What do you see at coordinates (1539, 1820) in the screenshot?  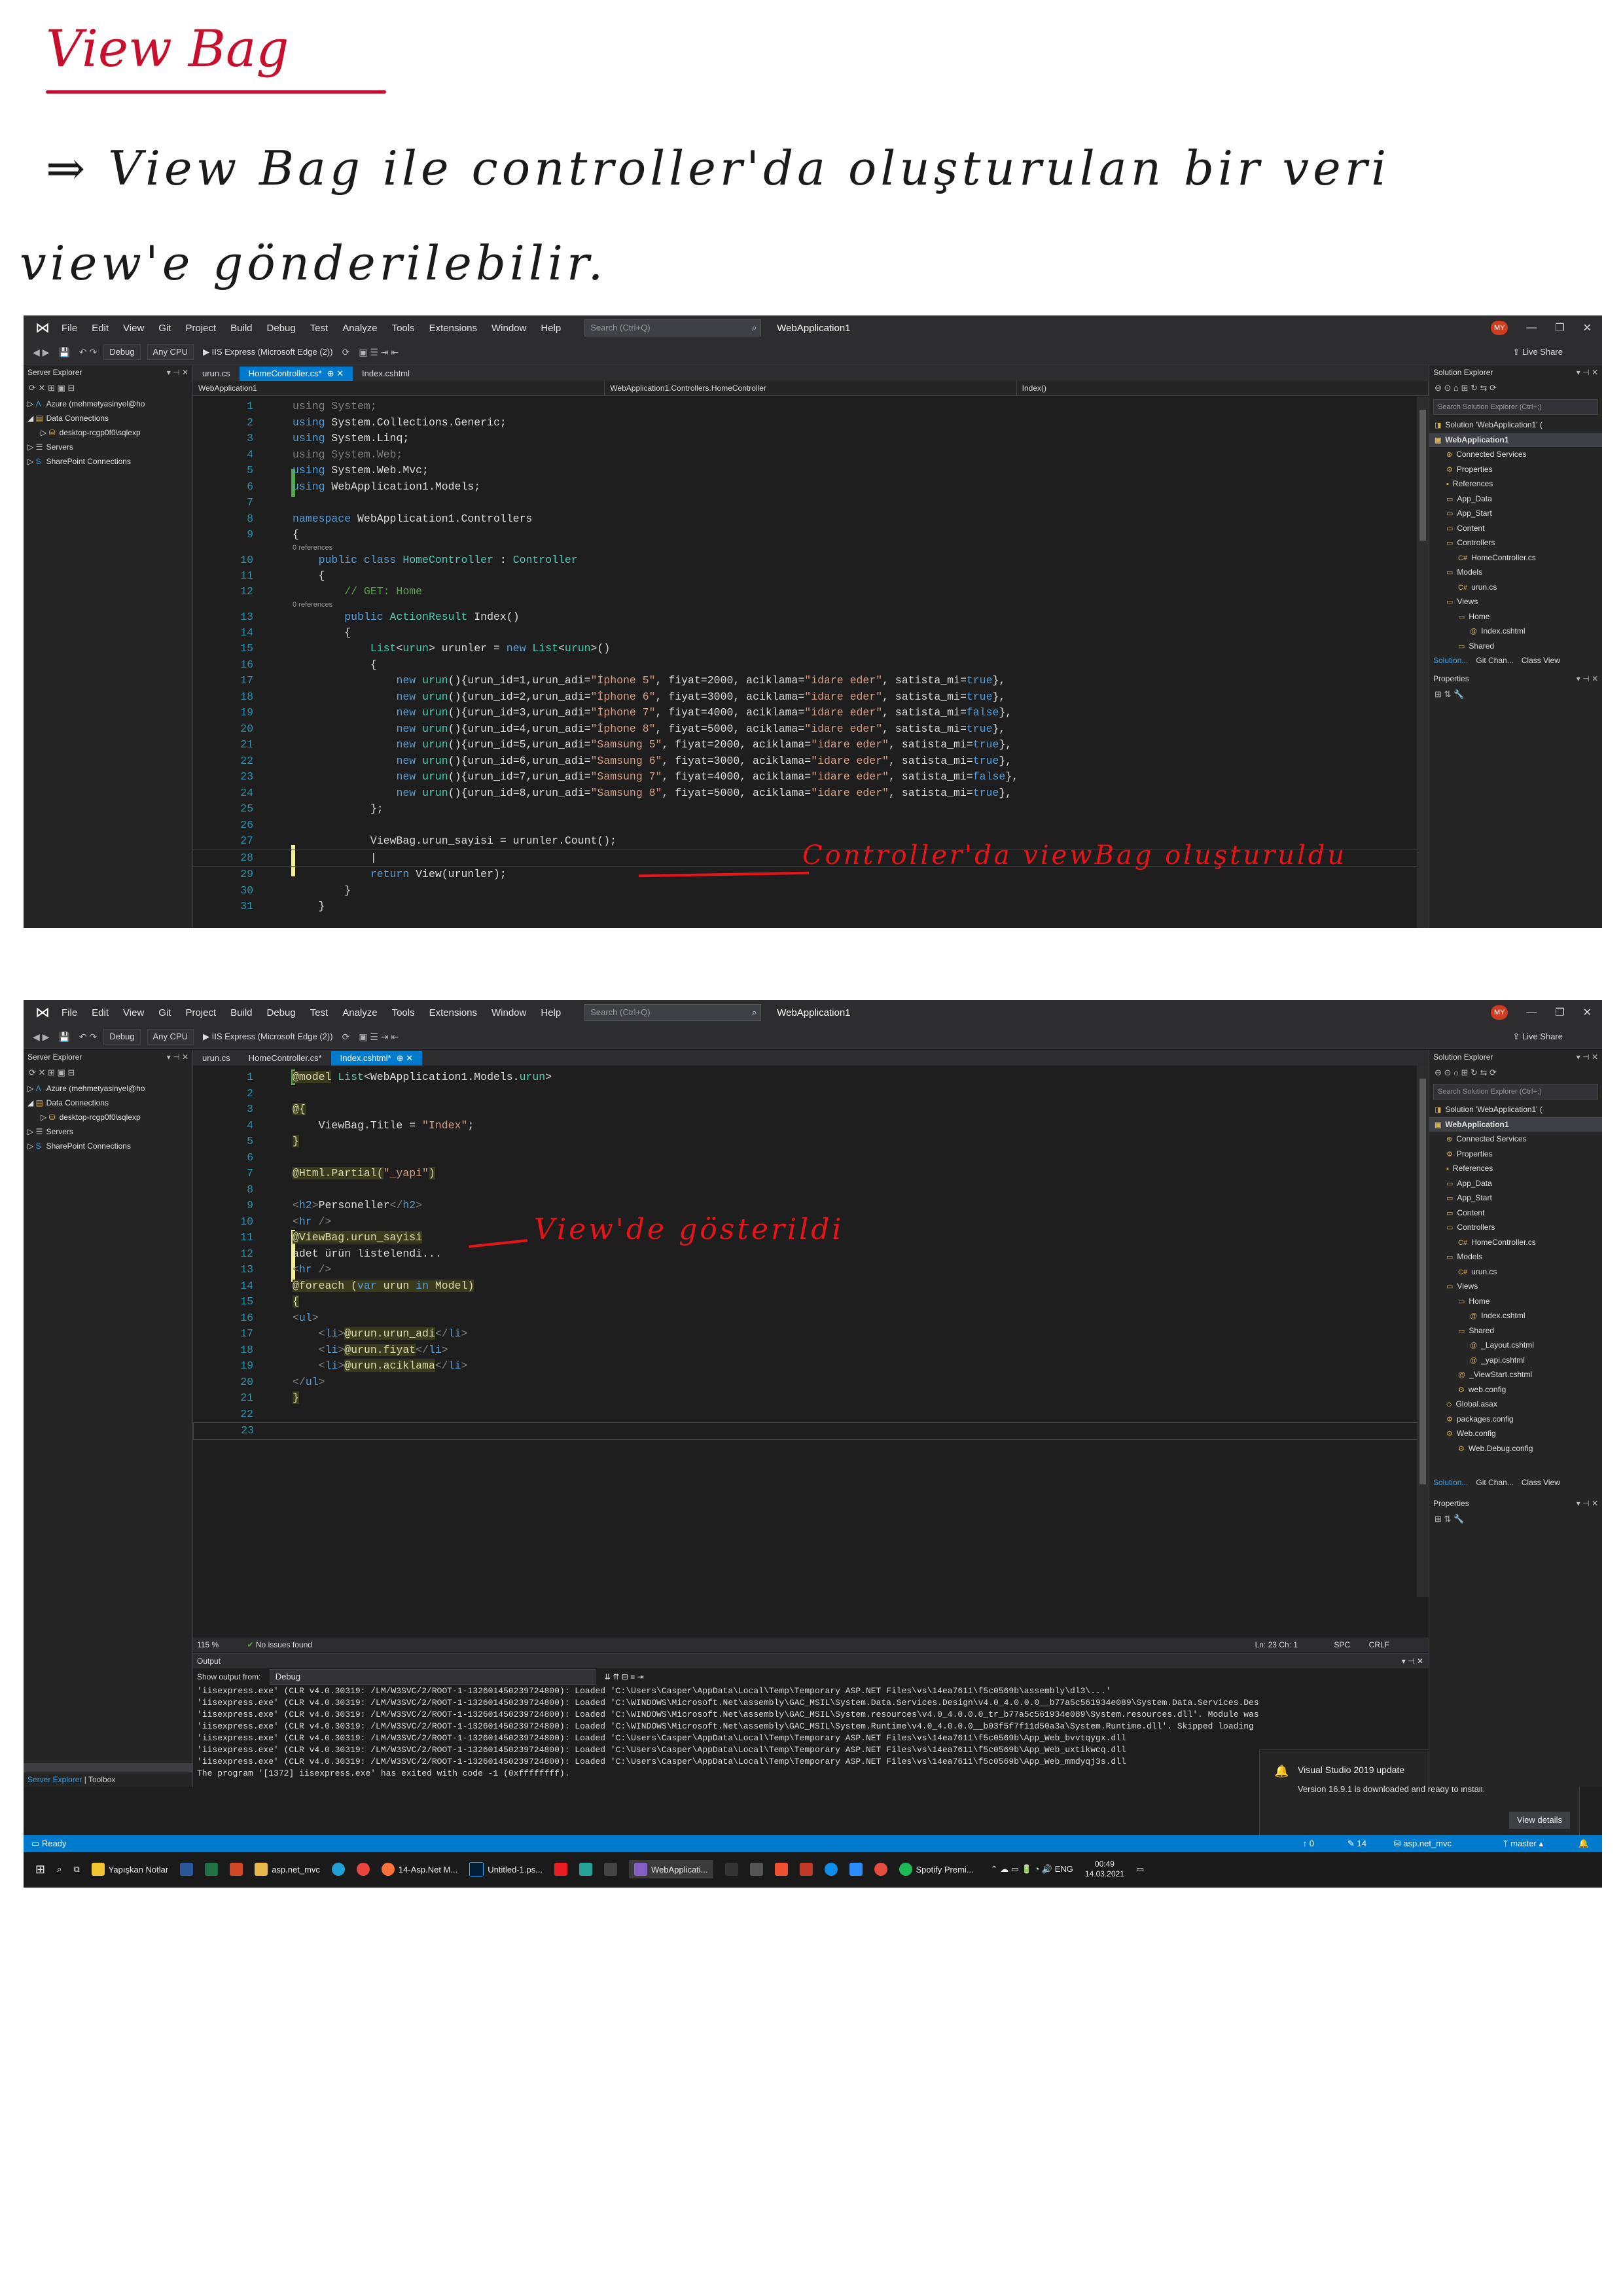 I see `view-details-button: View details` at bounding box center [1539, 1820].